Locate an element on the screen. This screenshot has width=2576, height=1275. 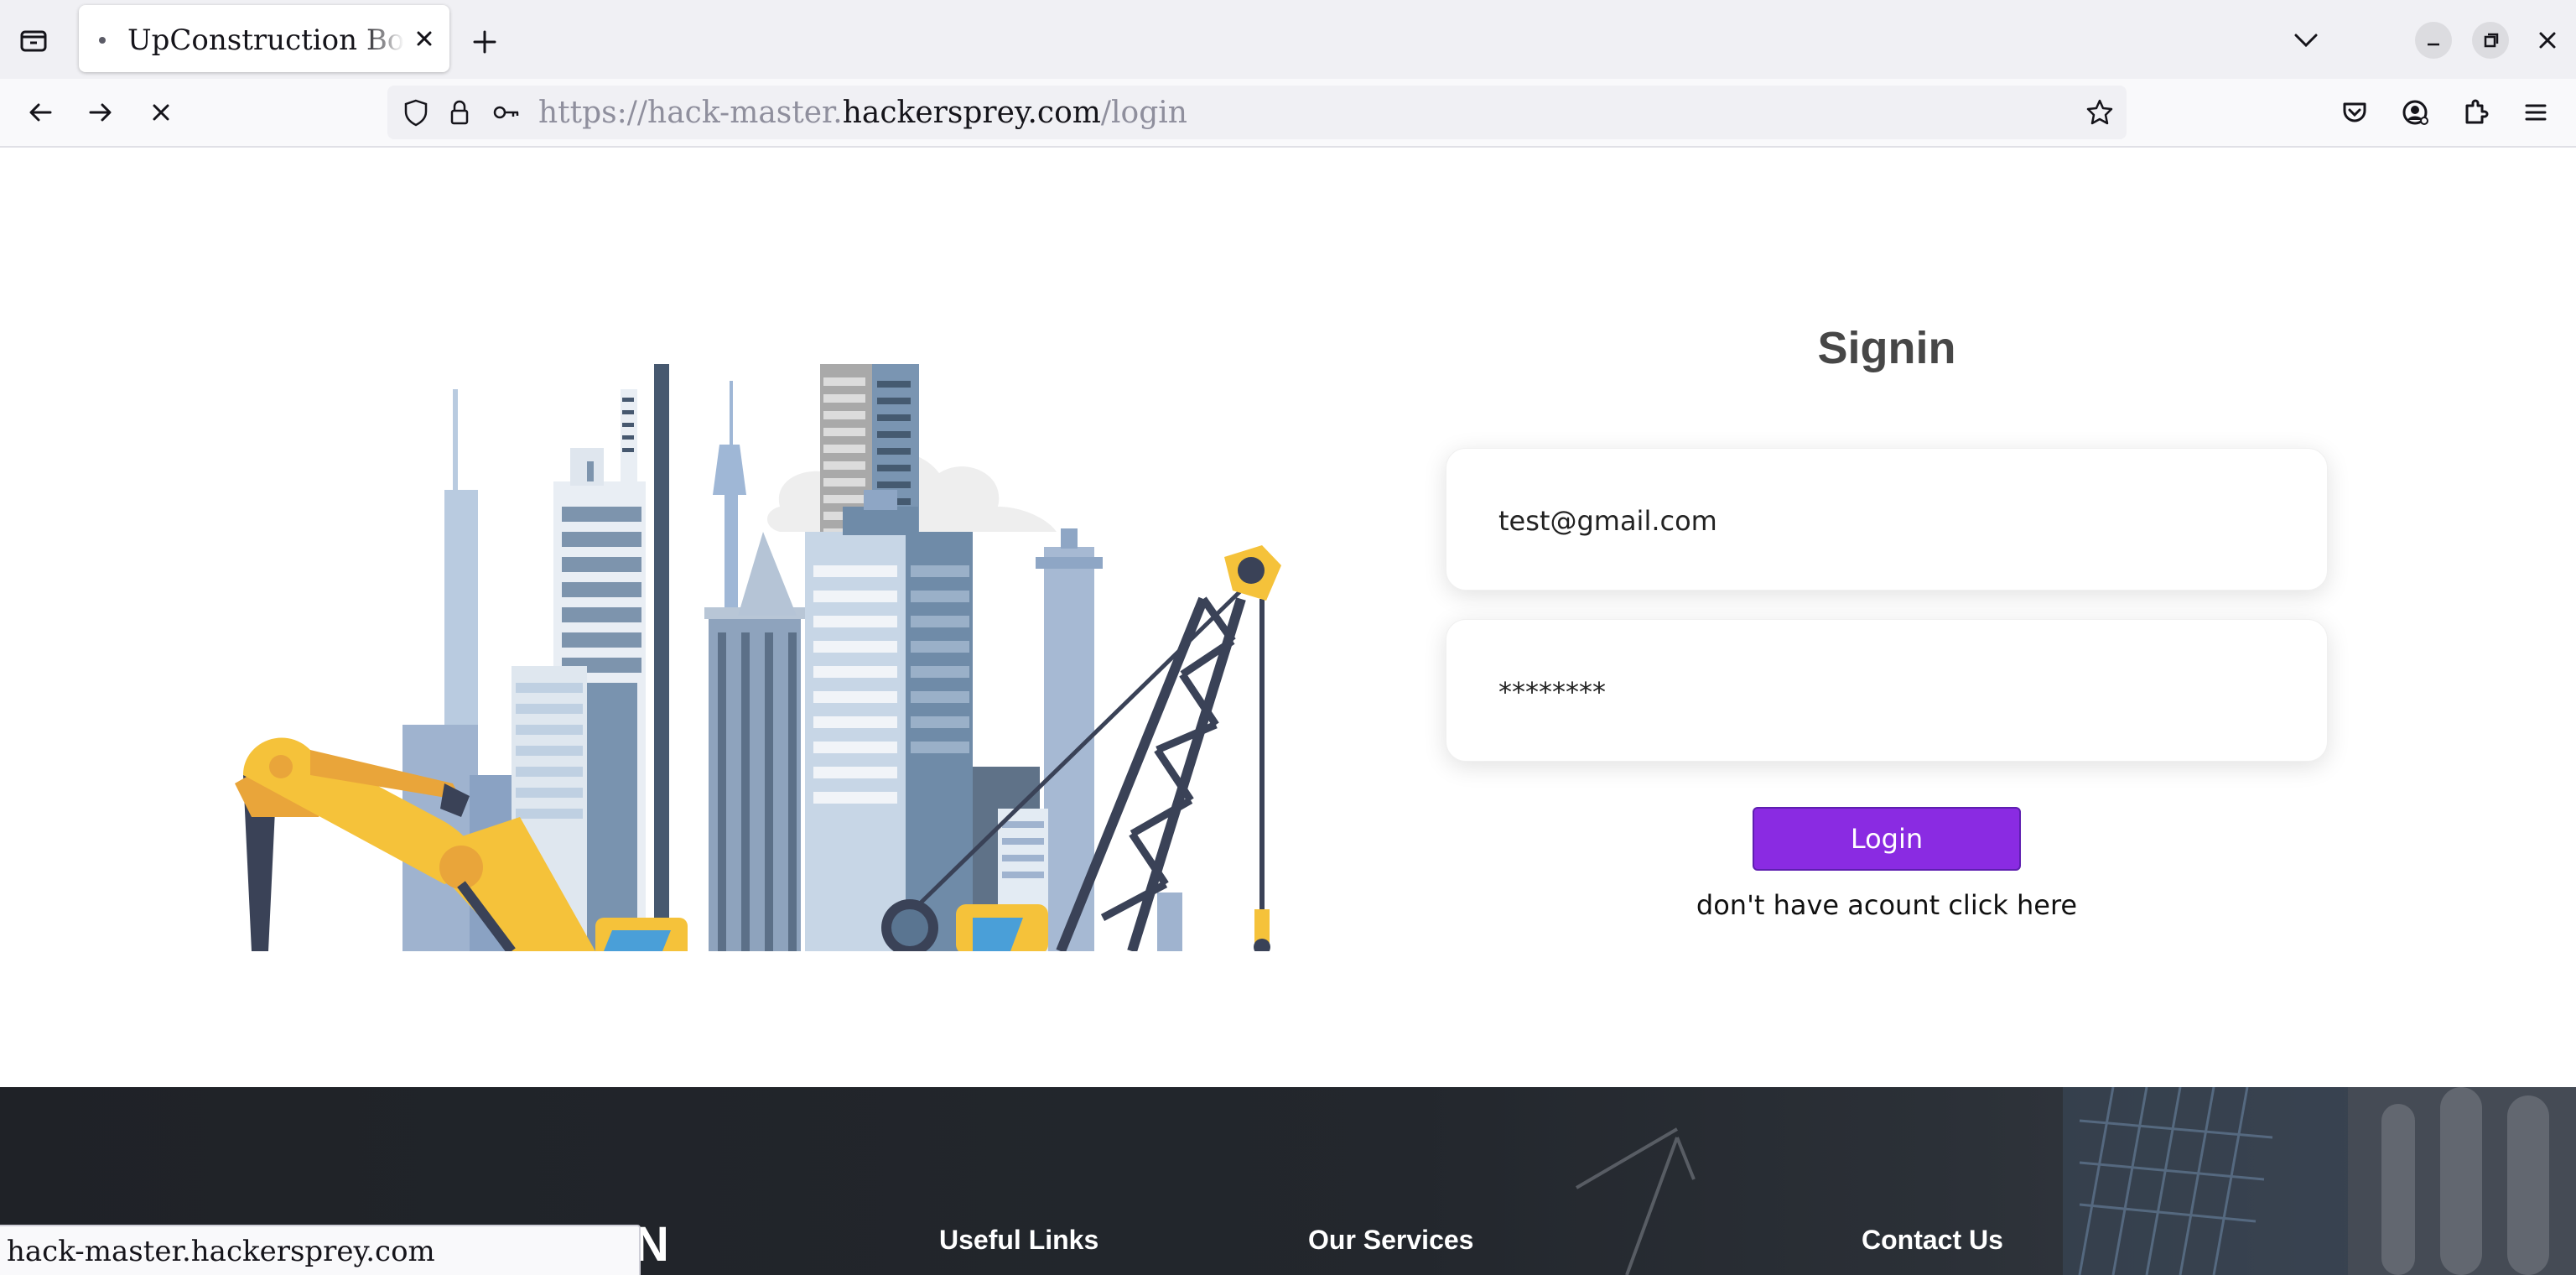
forward-arrow-icon is located at coordinates (100, 112).